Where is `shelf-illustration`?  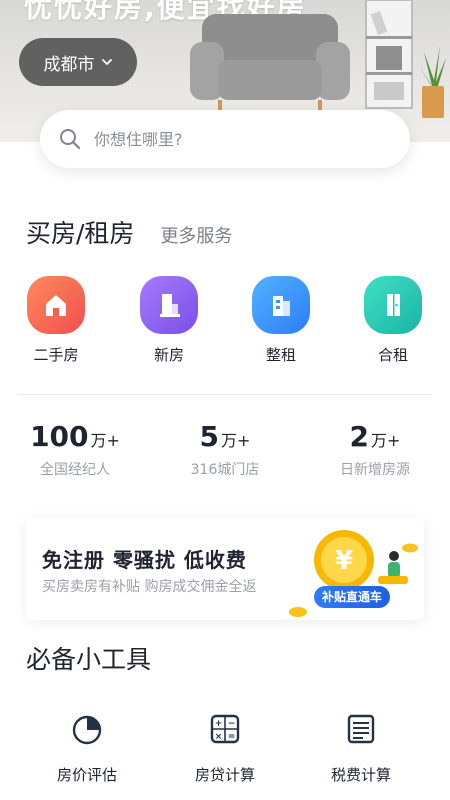 shelf-illustration is located at coordinates (389, 54).